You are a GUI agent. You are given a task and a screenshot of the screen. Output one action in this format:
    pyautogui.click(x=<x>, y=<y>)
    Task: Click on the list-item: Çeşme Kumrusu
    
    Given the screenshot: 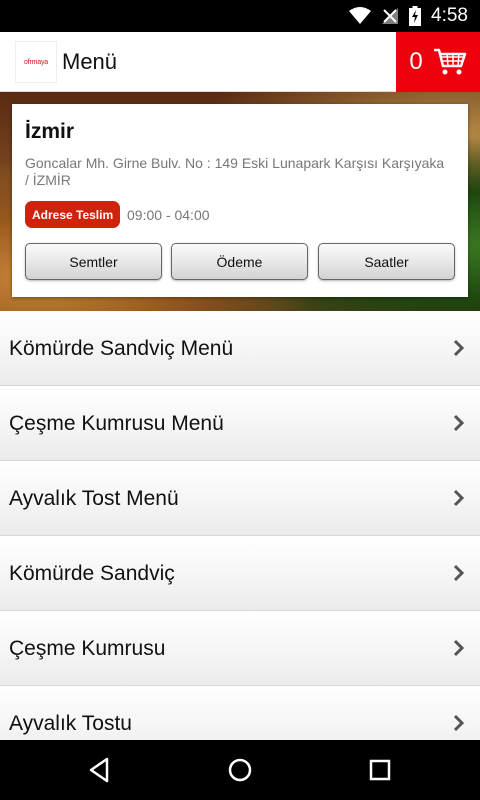 What is the action you would take?
    pyautogui.click(x=240, y=648)
    